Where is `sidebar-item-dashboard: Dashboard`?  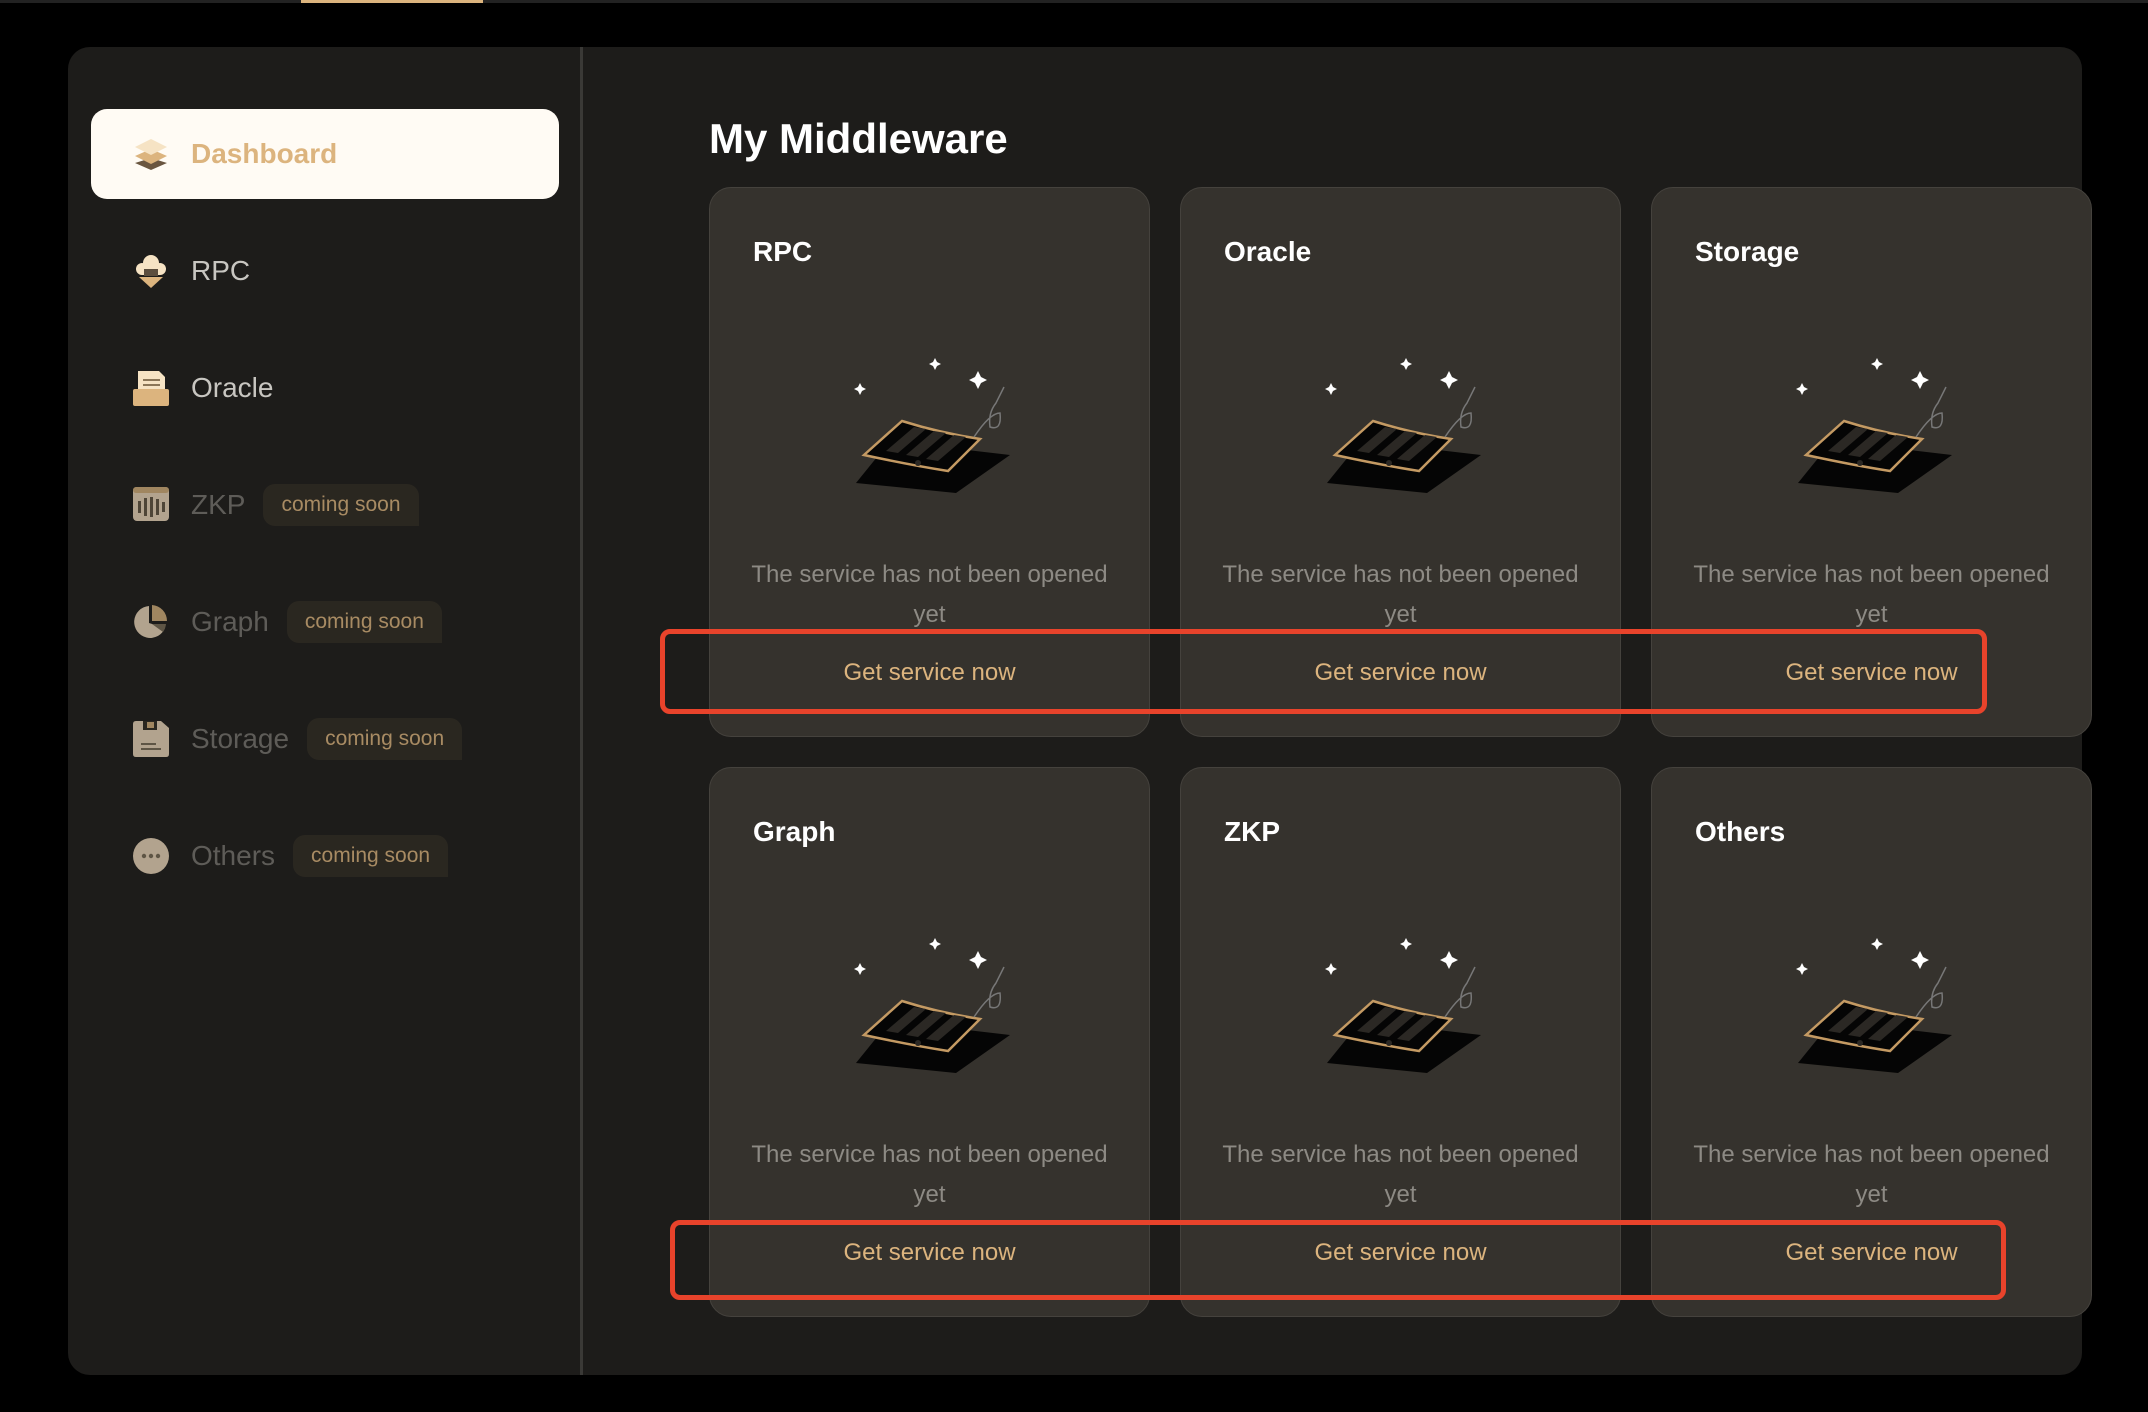 sidebar-item-dashboard: Dashboard is located at coordinates (325, 154).